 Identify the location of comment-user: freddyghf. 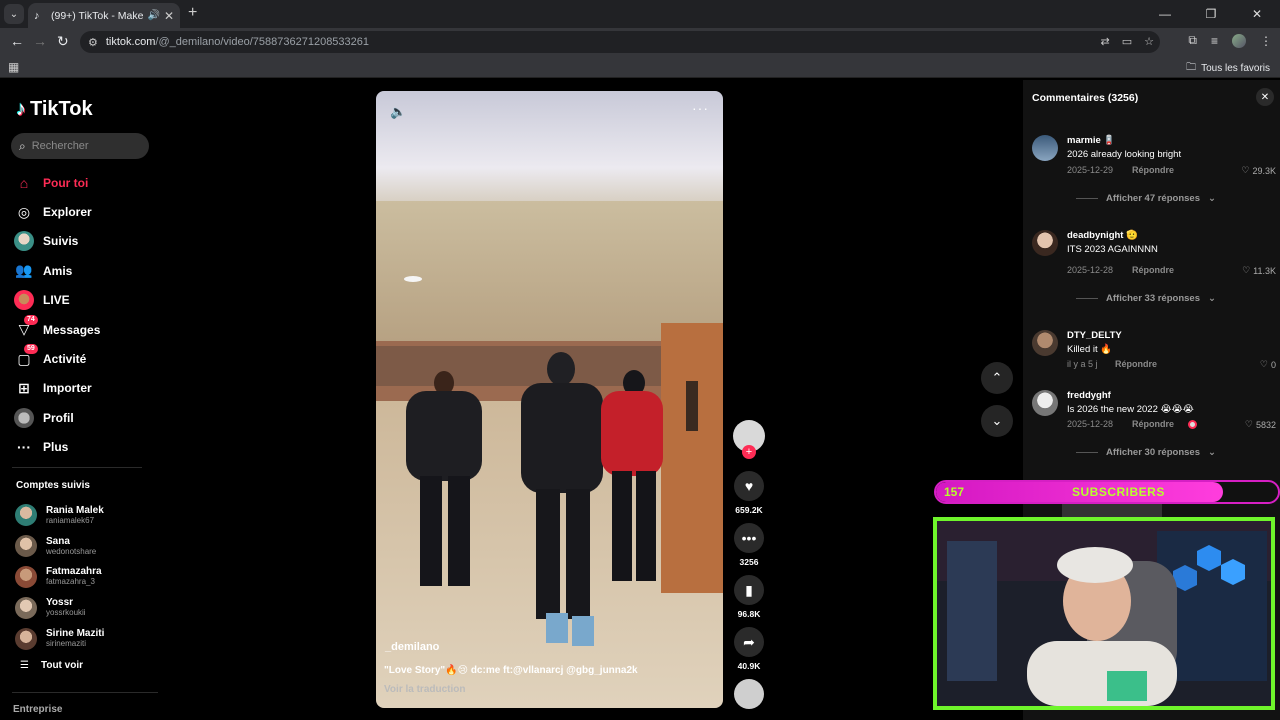
(1089, 395).